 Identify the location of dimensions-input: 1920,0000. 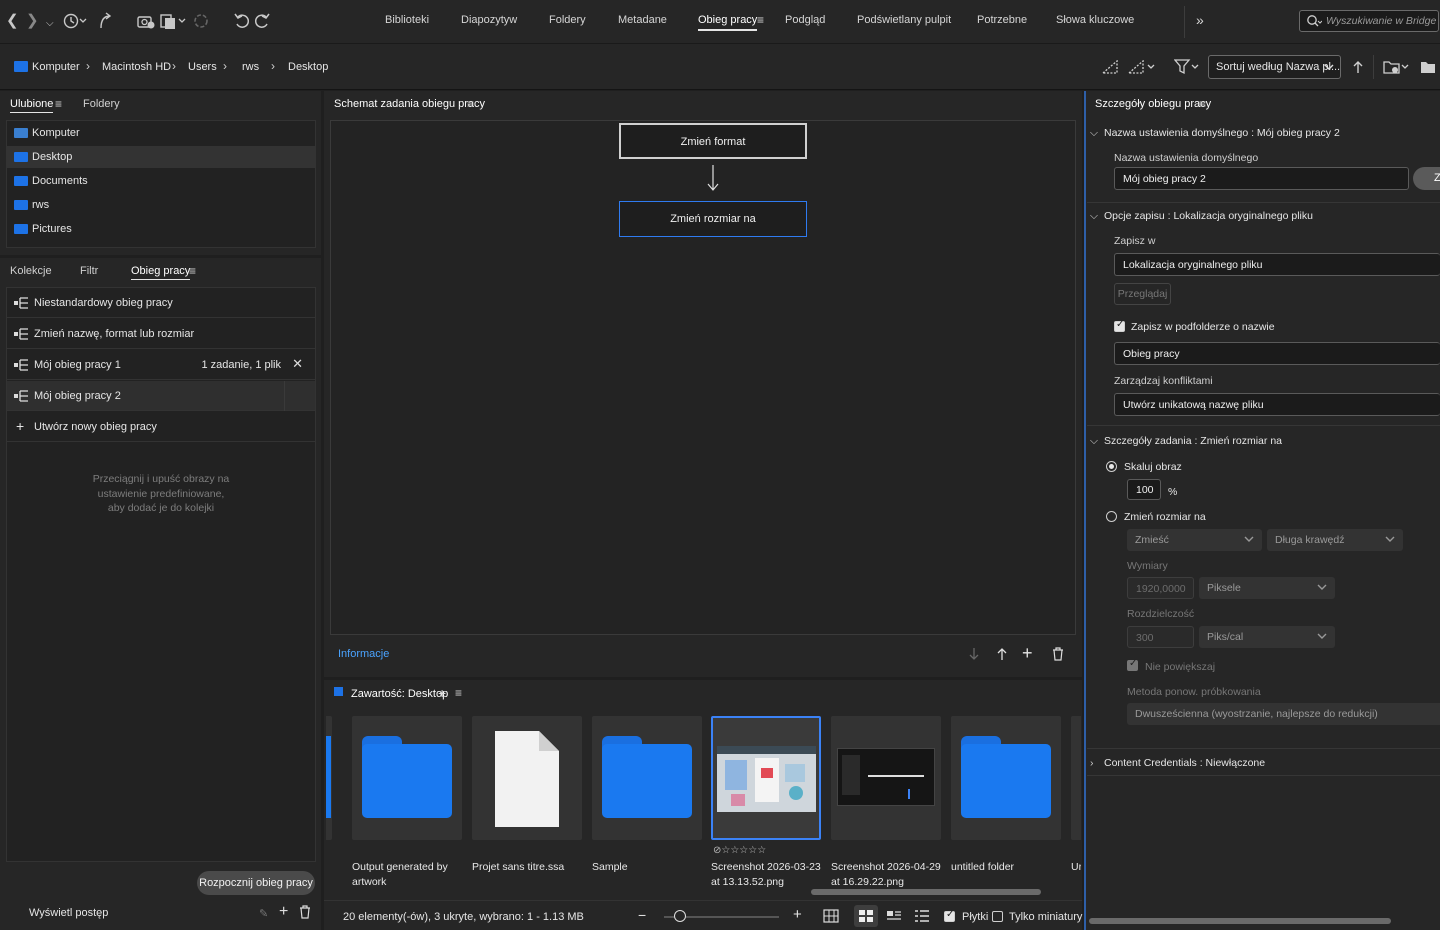
(1160, 588).